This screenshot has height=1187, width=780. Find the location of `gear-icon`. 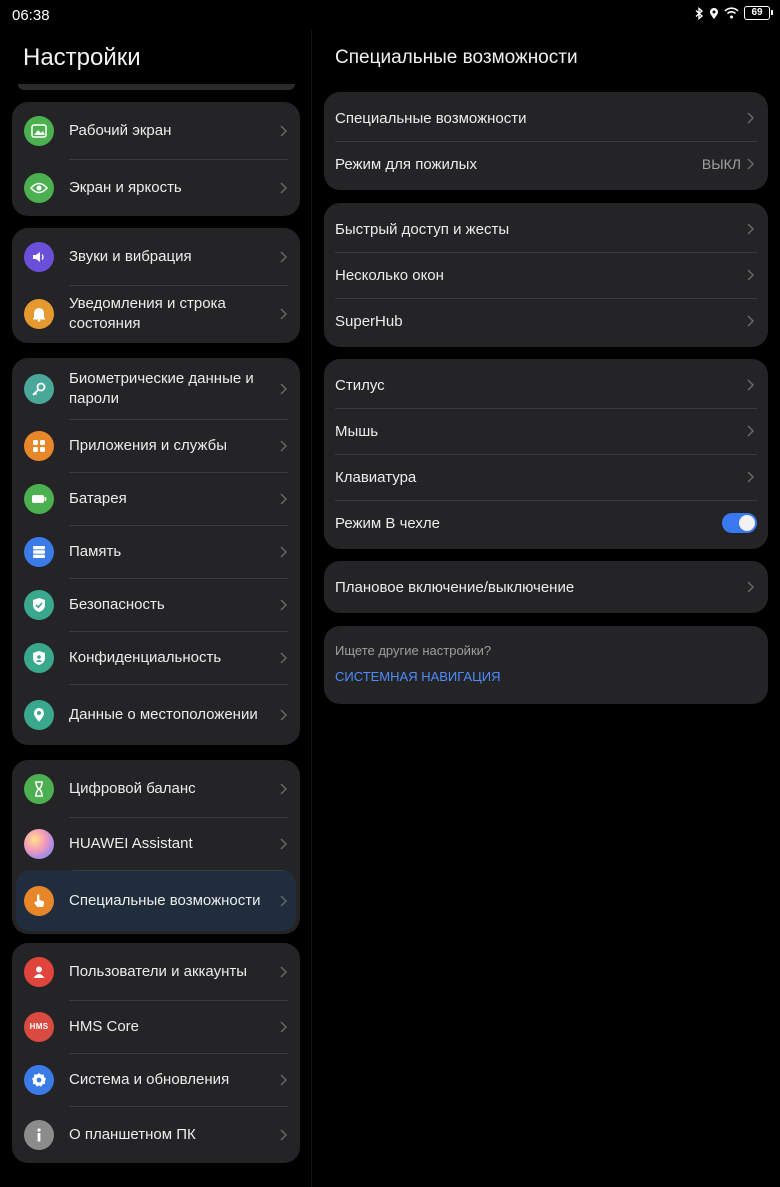

gear-icon is located at coordinates (39, 1079).